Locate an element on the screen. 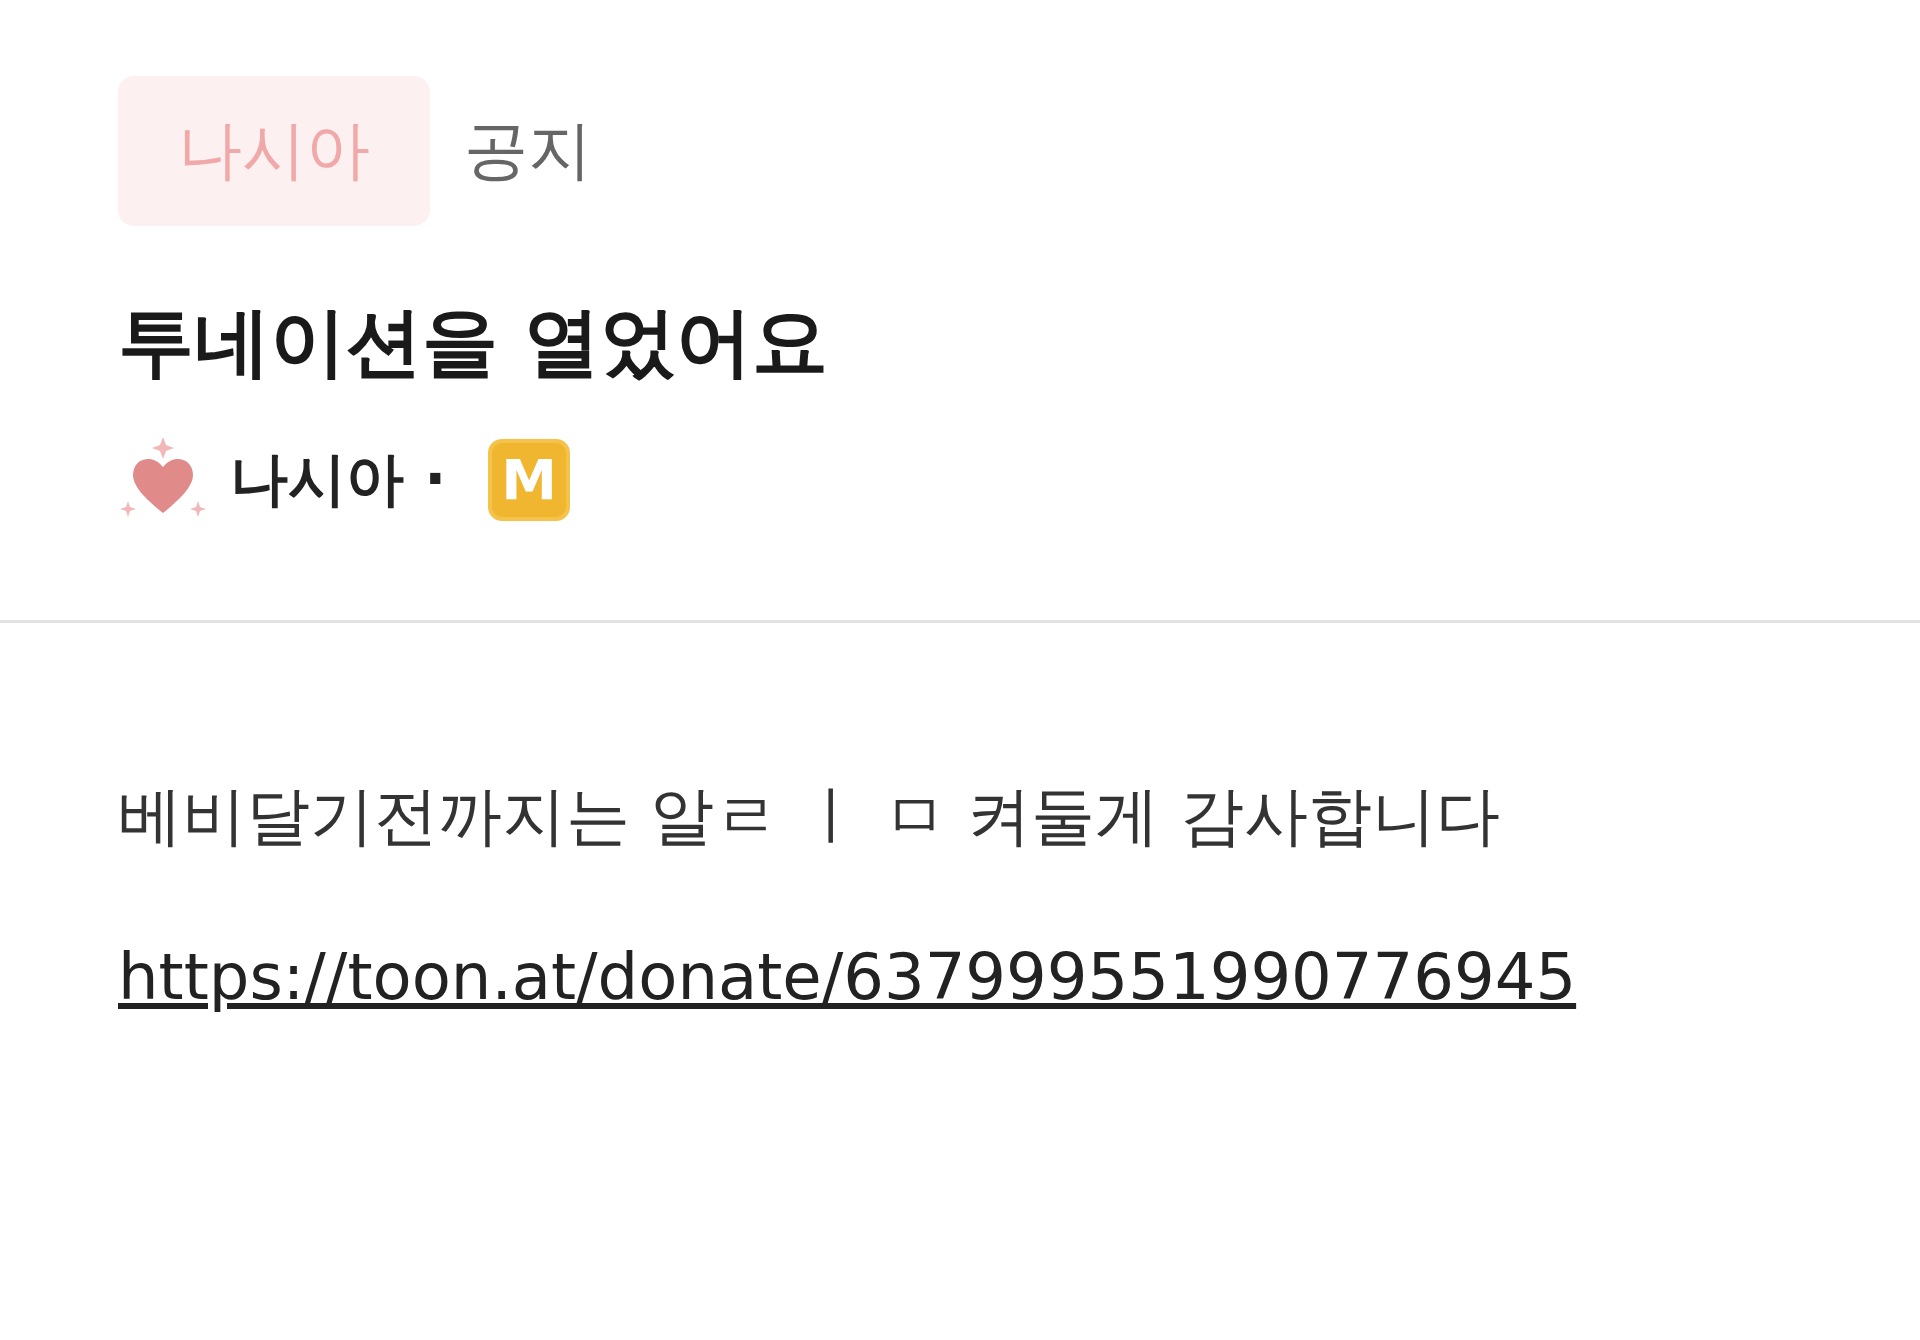 Image resolution: width=1920 pixels, height=1340 pixels. donate-link: https://toon.at/donate/637999551990776945 is located at coordinates (847, 976).